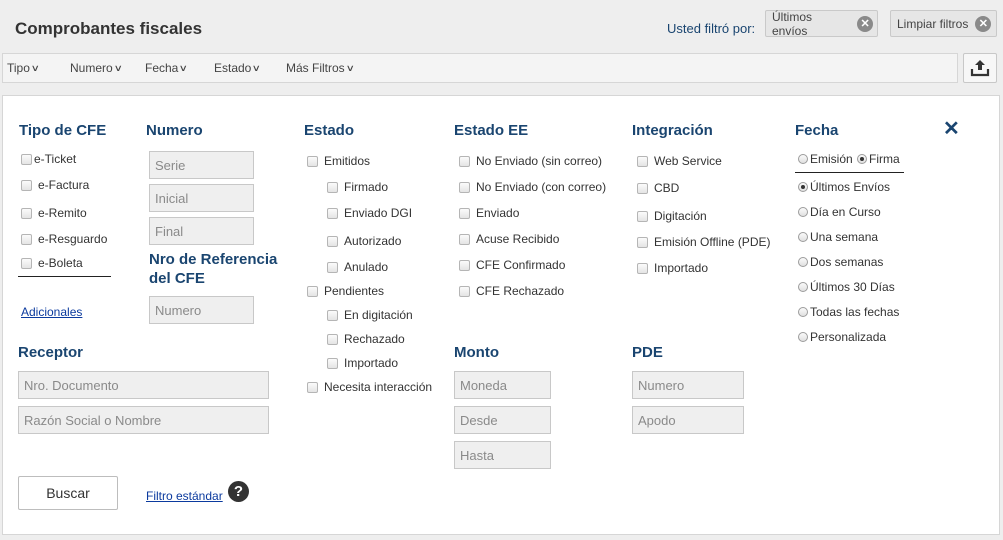  Describe the element at coordinates (530, 161) in the screenshot. I see `checkbox-no-enviado-sin-correo: No Enviado (sin correo)` at that location.